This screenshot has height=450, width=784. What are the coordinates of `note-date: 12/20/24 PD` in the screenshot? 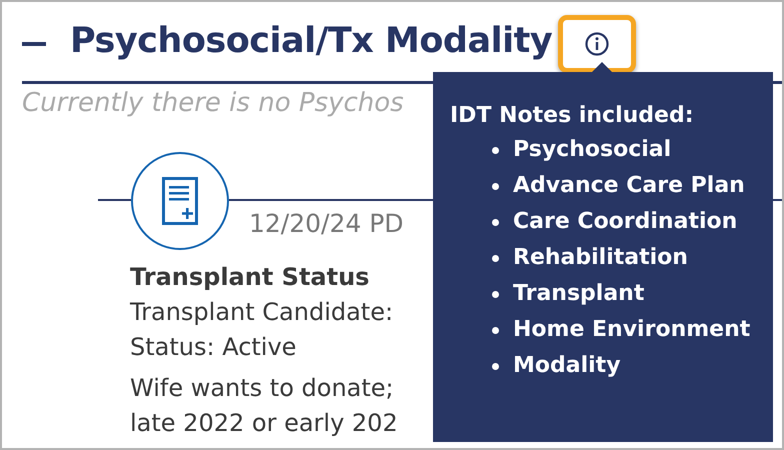 It's located at (326, 224).